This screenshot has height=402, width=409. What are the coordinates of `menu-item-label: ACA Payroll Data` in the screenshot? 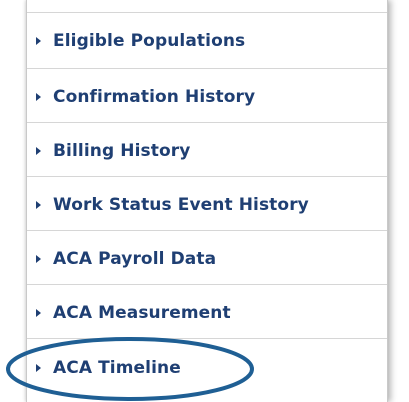 It's located at (135, 259).